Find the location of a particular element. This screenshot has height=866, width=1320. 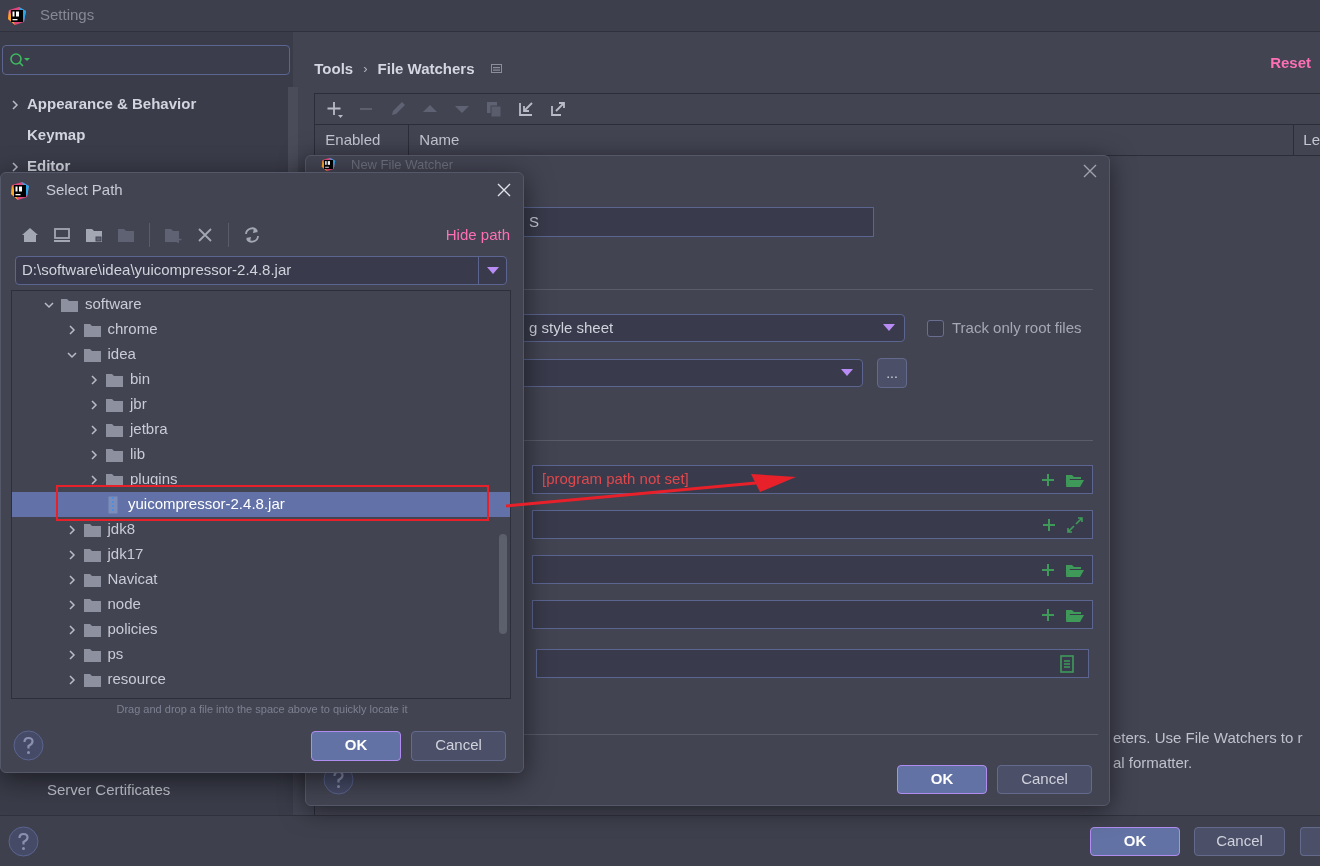

tree-row: lib is located at coordinates (261, 454).